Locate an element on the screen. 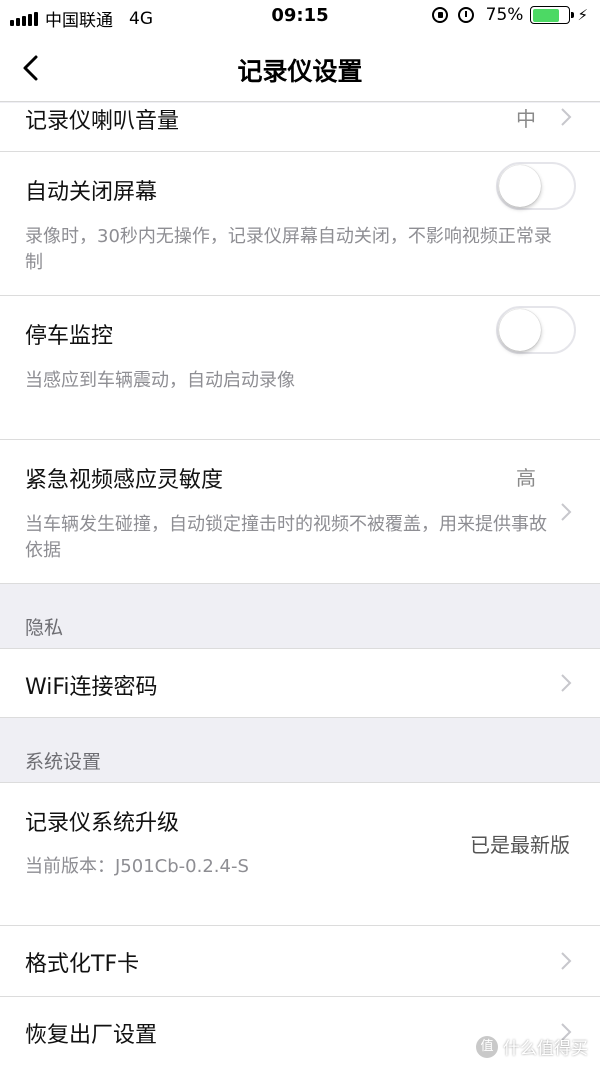 This screenshot has height=1067, width=600. watermark-logo: 值 is located at coordinates (487, 1046).